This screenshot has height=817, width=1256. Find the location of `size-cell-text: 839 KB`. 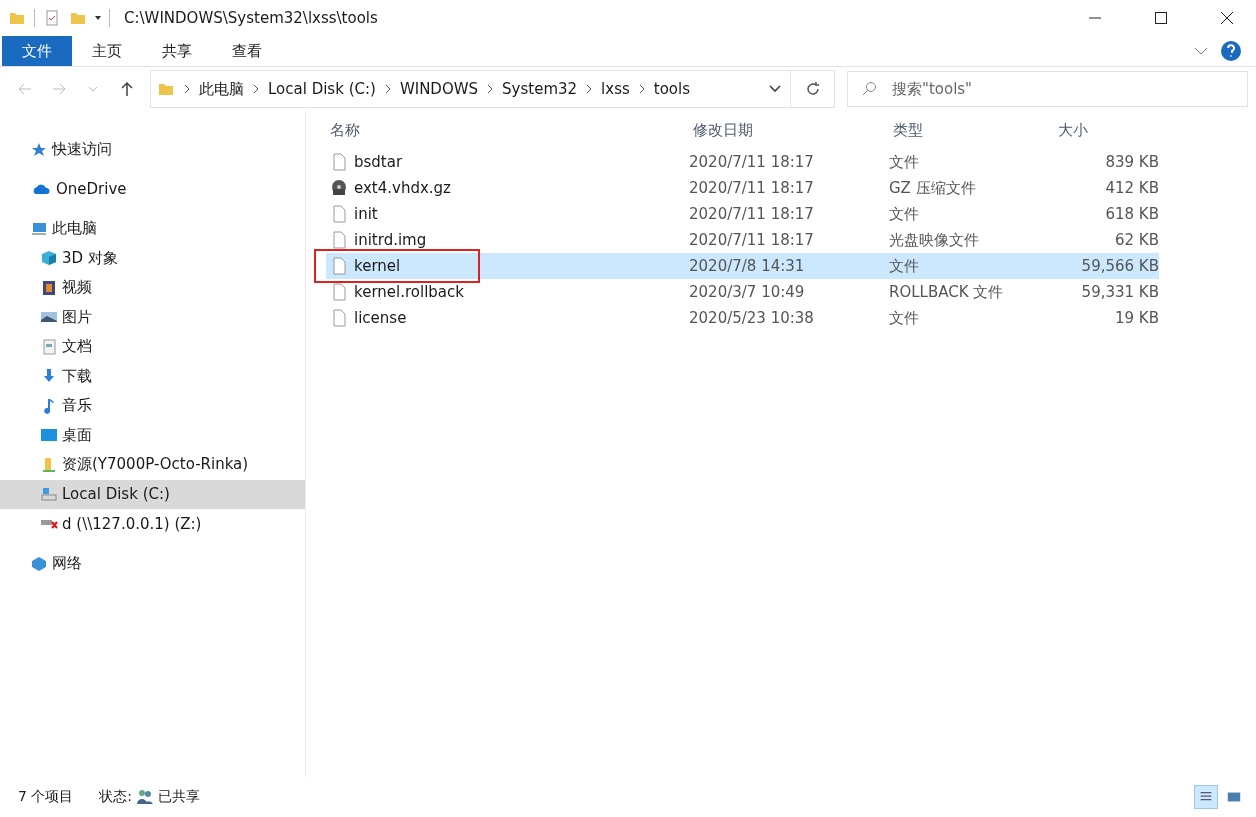

size-cell-text: 839 KB is located at coordinates (1131, 162).